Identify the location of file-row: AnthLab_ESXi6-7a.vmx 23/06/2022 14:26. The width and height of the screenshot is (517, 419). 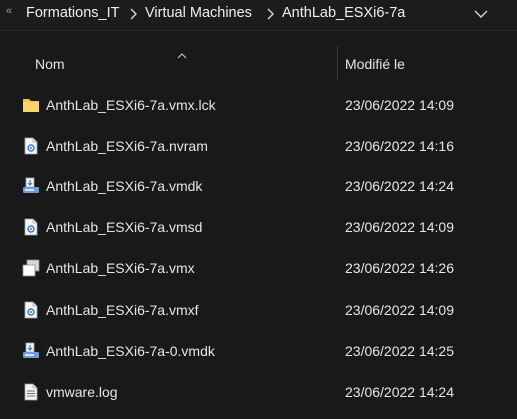
(258, 268).